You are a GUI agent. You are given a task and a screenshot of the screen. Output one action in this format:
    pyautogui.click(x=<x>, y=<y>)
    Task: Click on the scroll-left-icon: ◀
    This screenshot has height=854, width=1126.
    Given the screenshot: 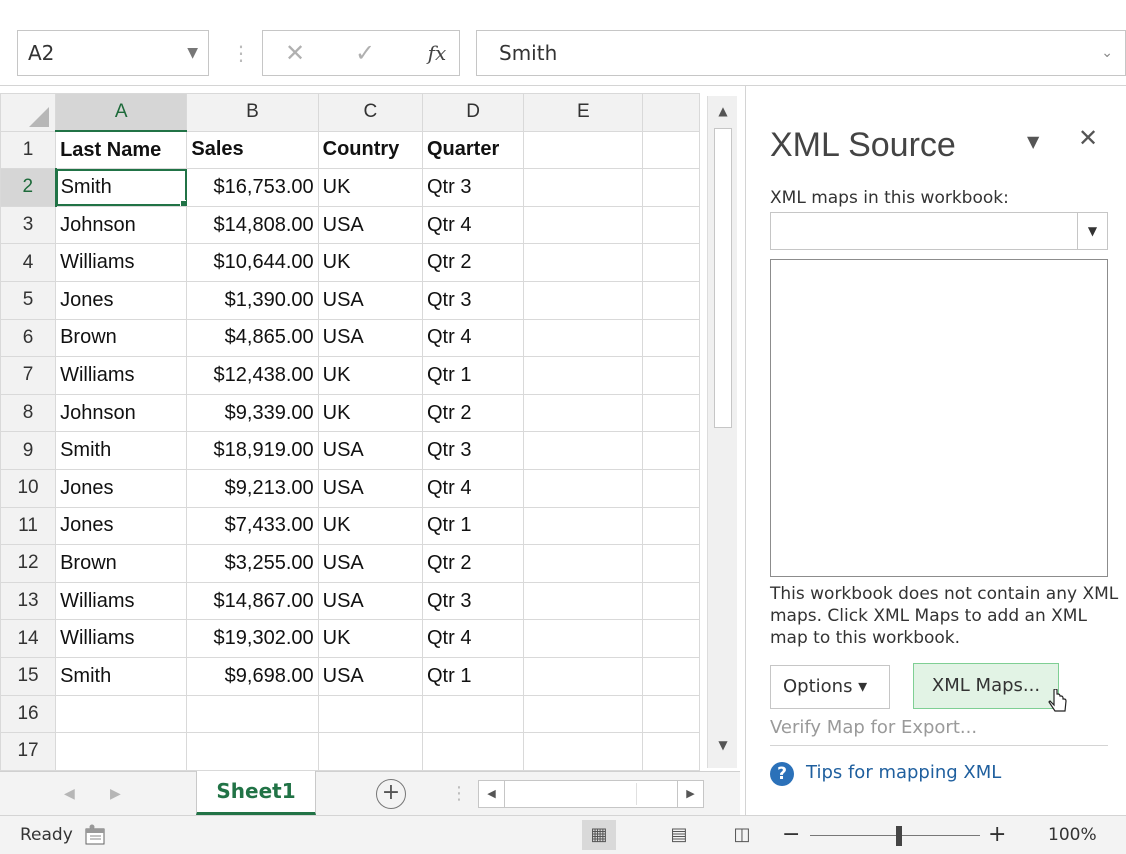 What is the action you would take?
    pyautogui.click(x=492, y=794)
    